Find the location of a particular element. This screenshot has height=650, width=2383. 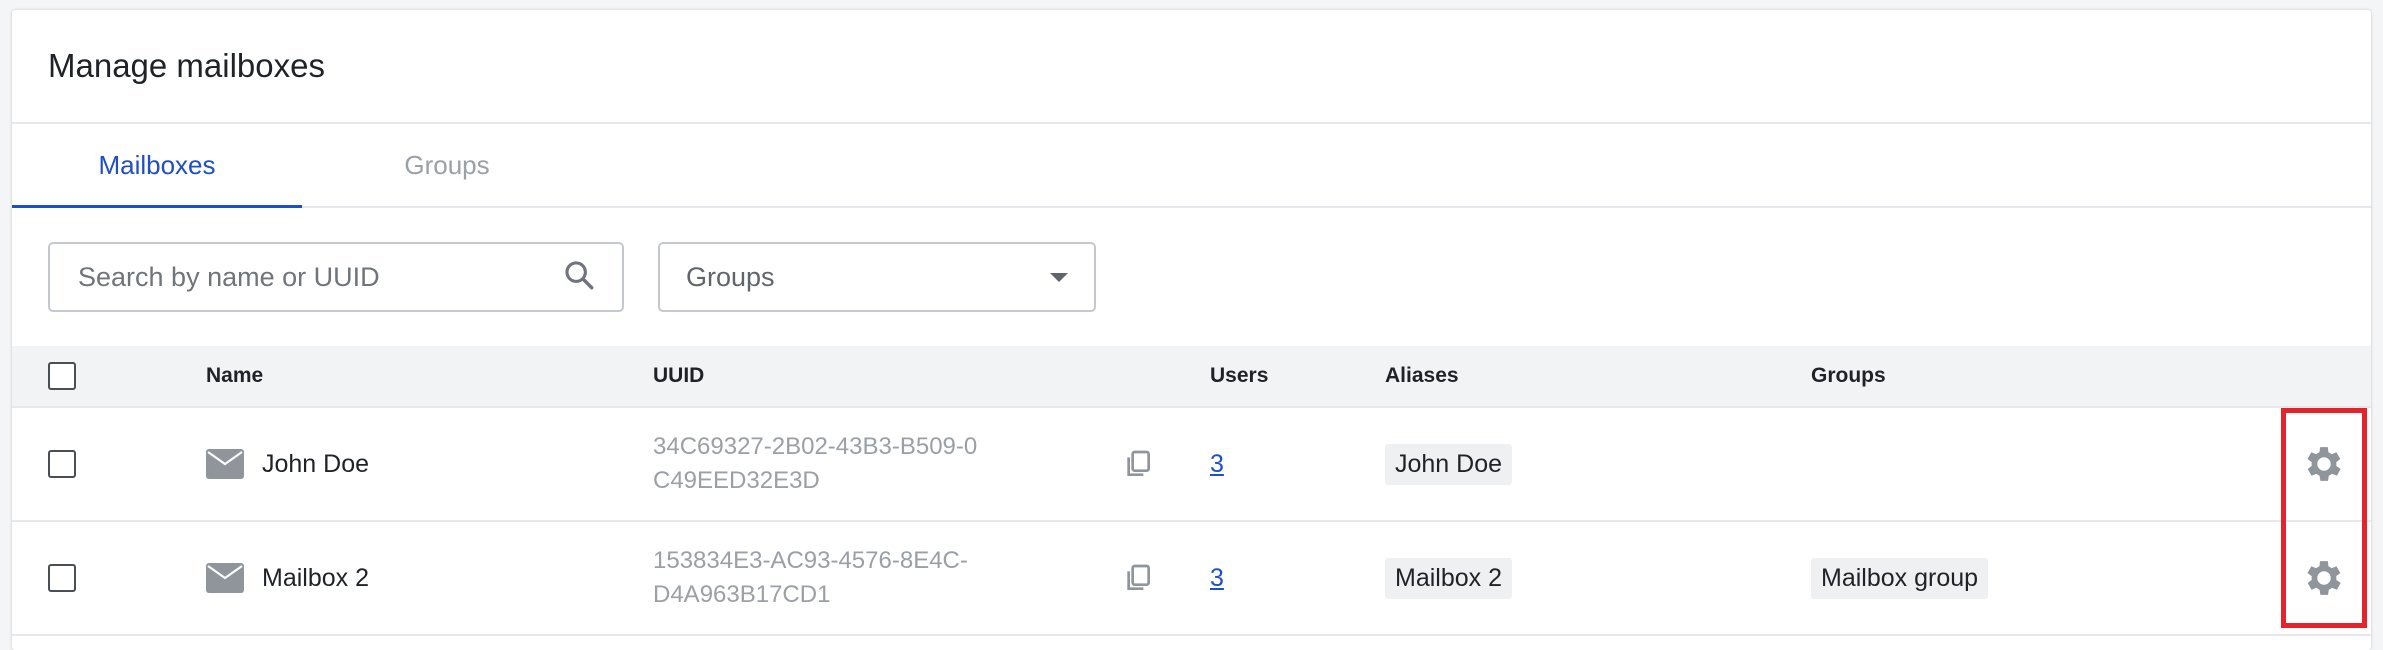

search-box is located at coordinates (336, 277).